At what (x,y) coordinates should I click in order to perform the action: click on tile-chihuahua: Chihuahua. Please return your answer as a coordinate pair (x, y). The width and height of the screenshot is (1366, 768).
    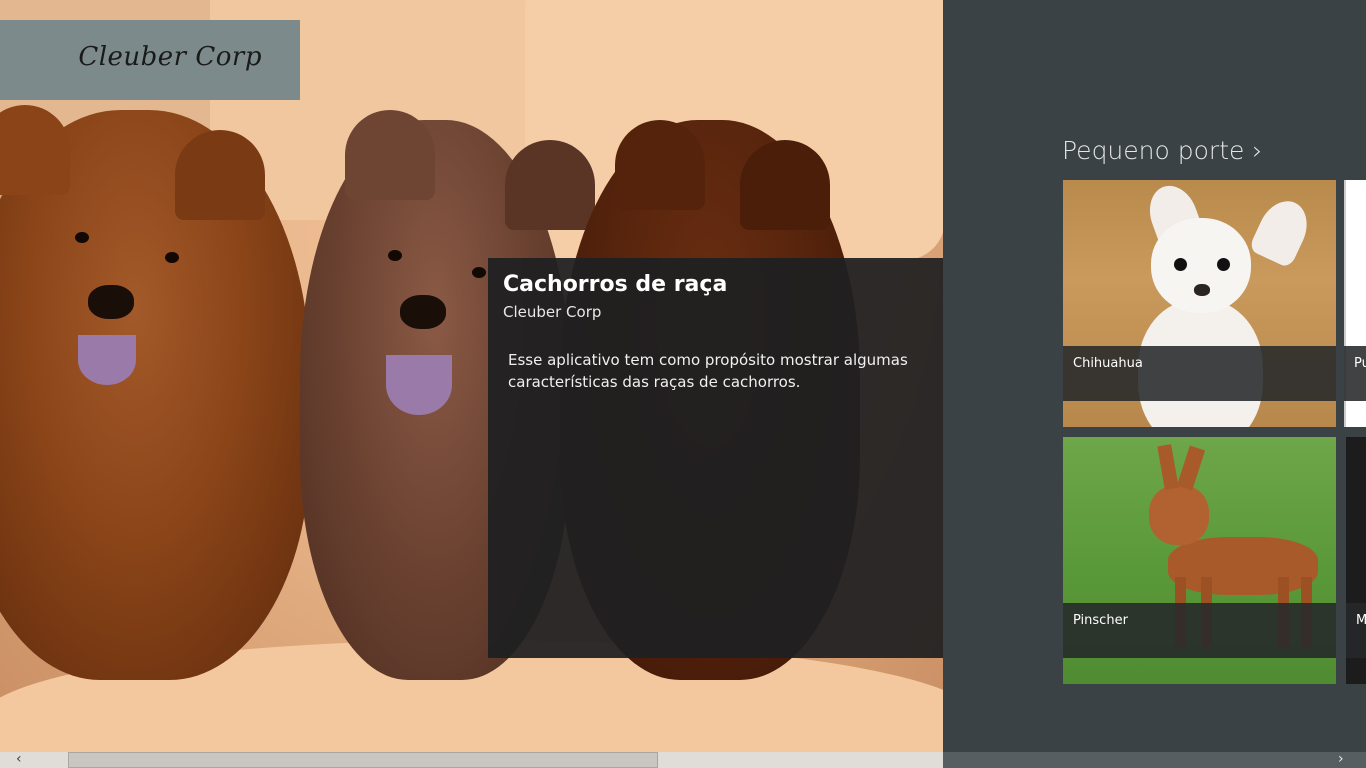
    Looking at the image, I should click on (1199, 303).